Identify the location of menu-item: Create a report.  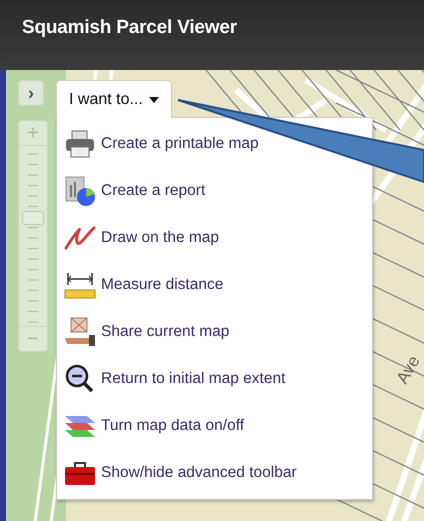
(134, 191).